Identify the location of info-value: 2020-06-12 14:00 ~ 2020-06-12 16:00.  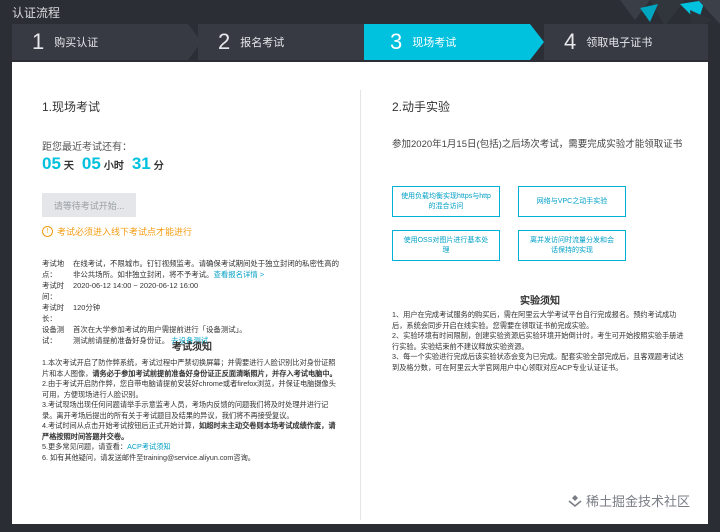
(136, 285).